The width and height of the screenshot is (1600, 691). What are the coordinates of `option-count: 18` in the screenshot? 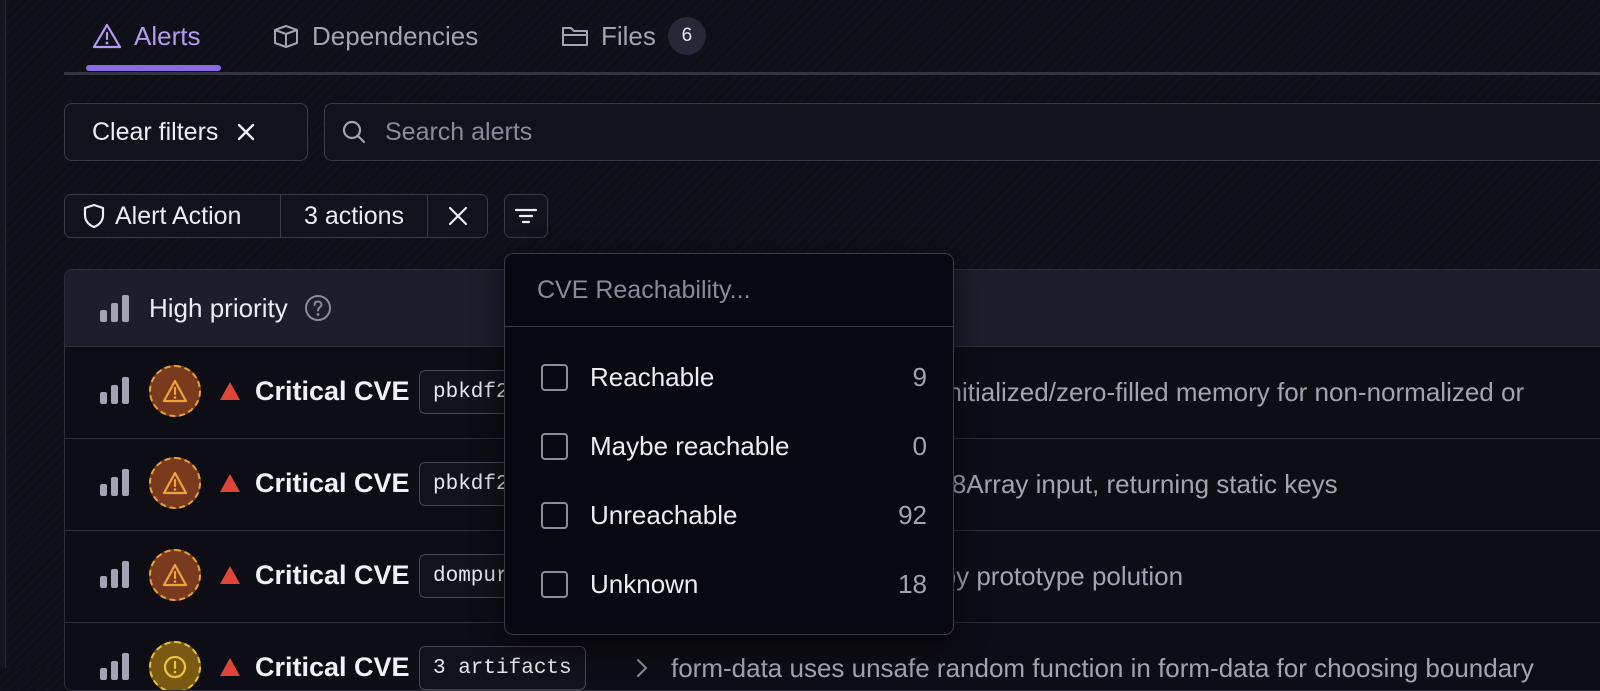 It's located at (912, 583).